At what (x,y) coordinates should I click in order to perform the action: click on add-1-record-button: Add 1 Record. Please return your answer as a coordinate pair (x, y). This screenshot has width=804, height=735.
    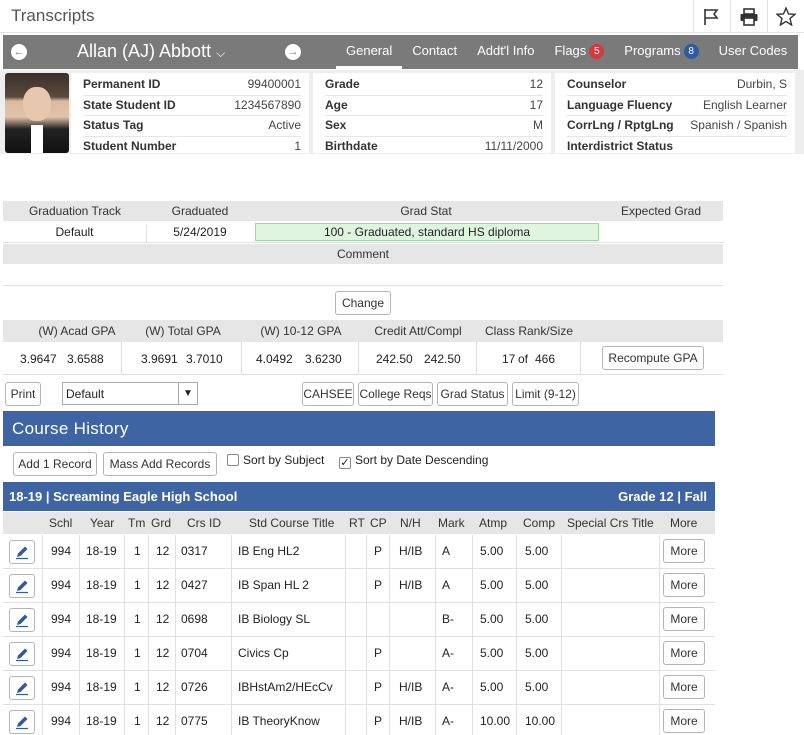
    Looking at the image, I should click on (55, 464).